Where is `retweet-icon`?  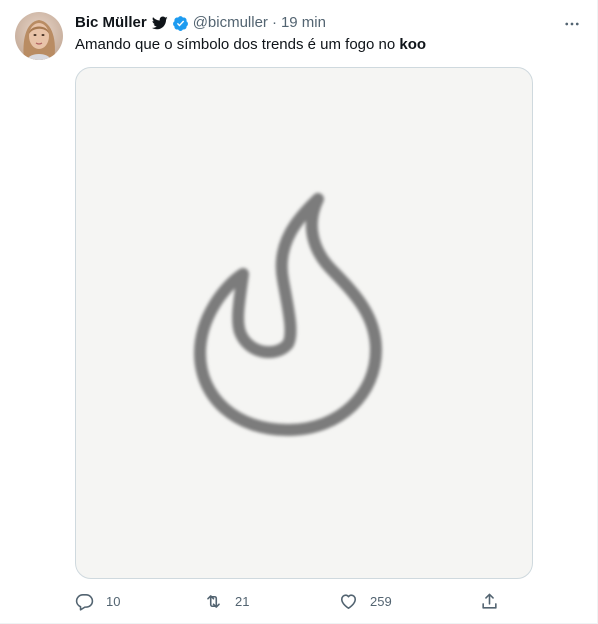
retweet-icon is located at coordinates (213, 601).